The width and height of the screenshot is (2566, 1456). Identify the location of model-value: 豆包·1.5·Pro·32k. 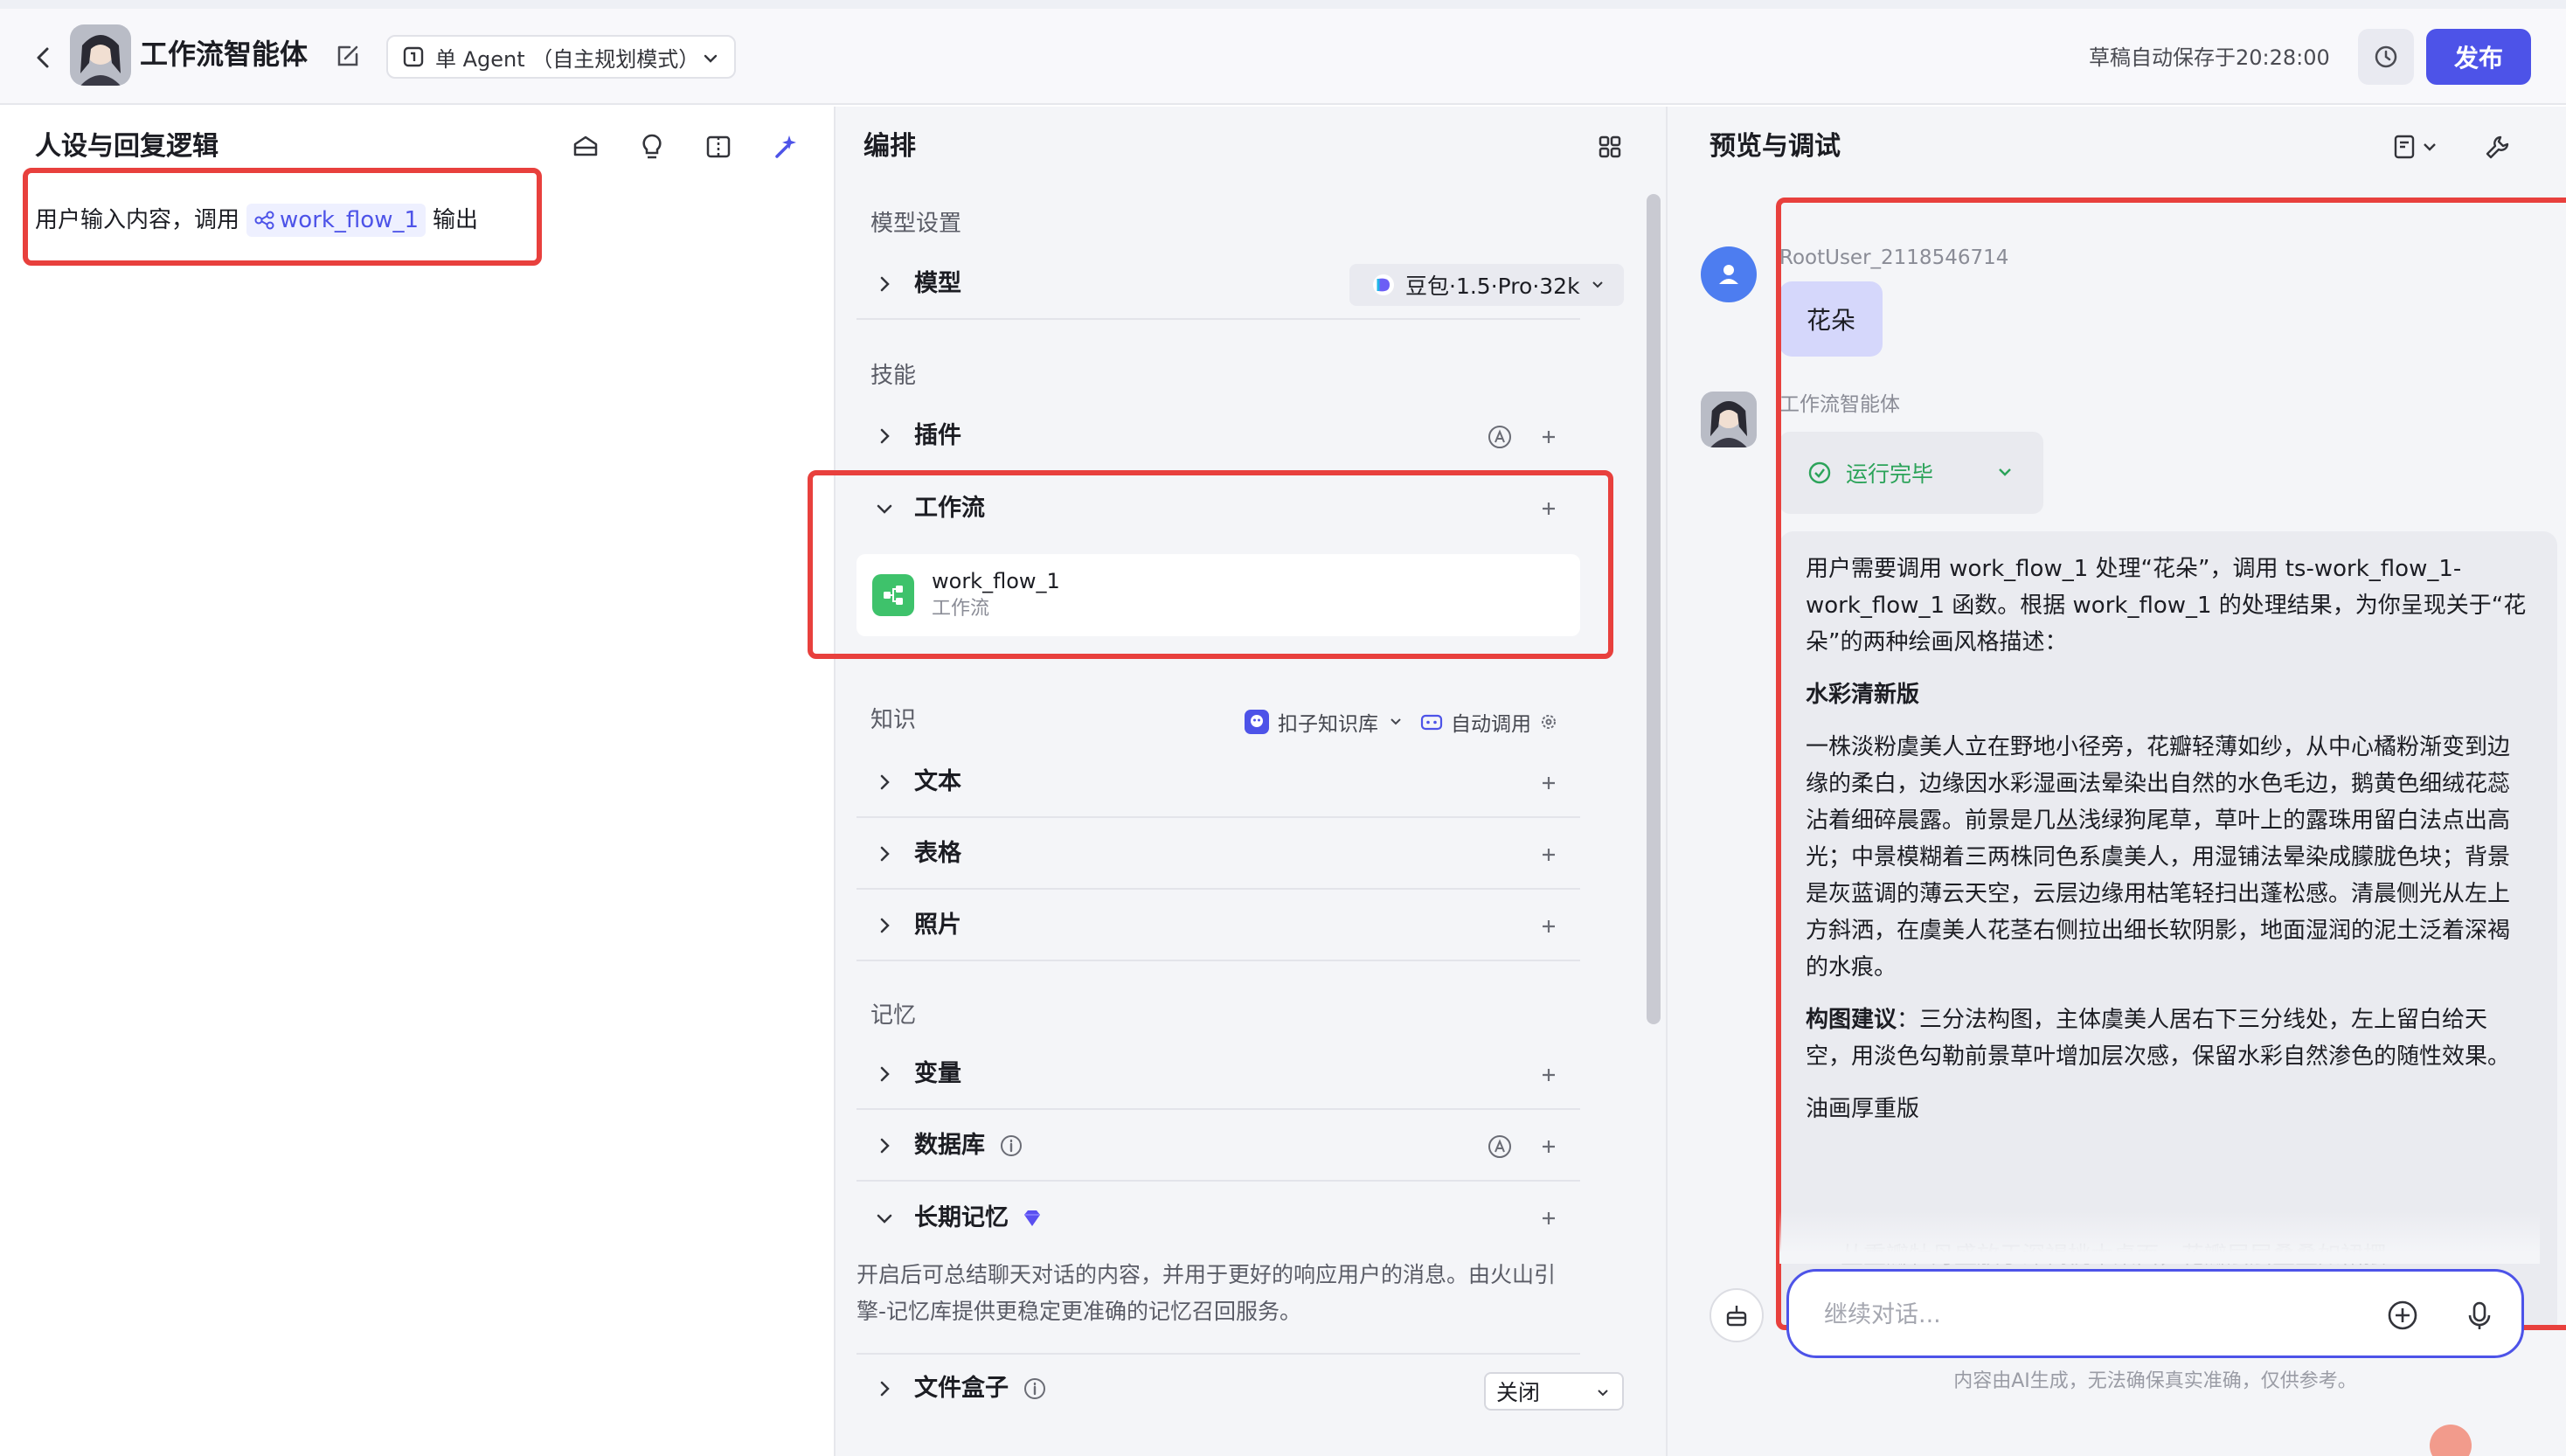
(1493, 286).